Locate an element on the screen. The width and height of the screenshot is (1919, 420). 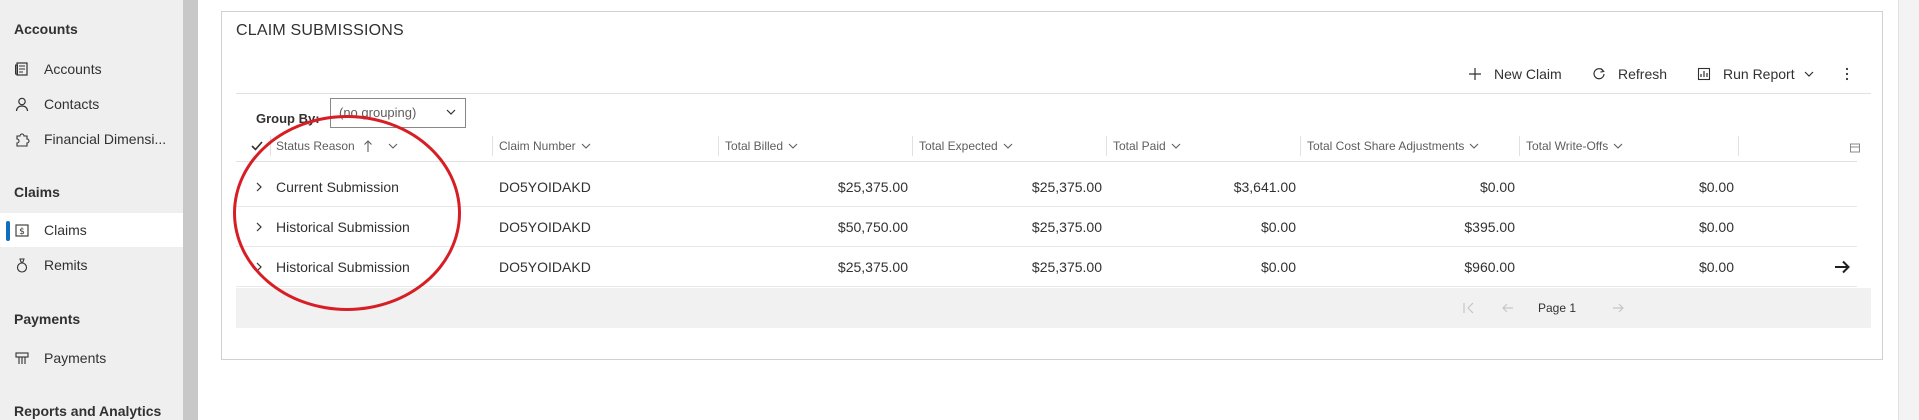
sidebar-item-label: Payments is located at coordinates (75, 358).